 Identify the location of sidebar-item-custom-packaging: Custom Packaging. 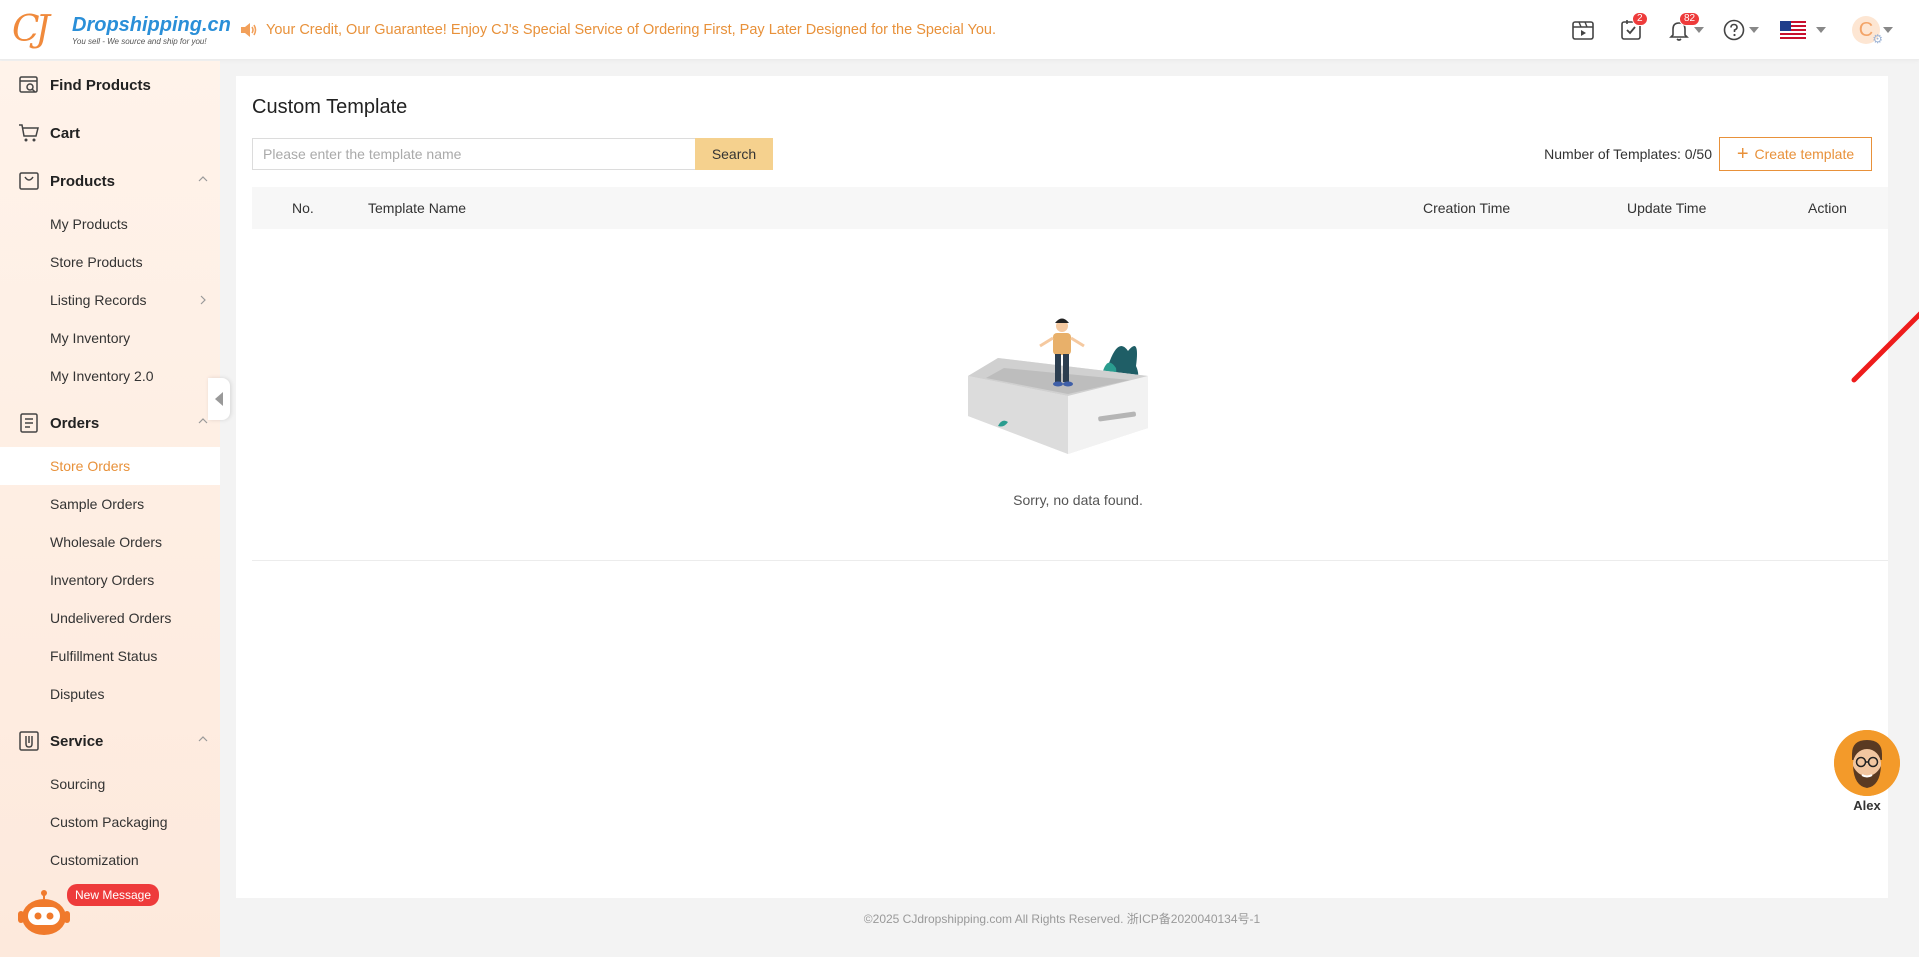
(110, 822).